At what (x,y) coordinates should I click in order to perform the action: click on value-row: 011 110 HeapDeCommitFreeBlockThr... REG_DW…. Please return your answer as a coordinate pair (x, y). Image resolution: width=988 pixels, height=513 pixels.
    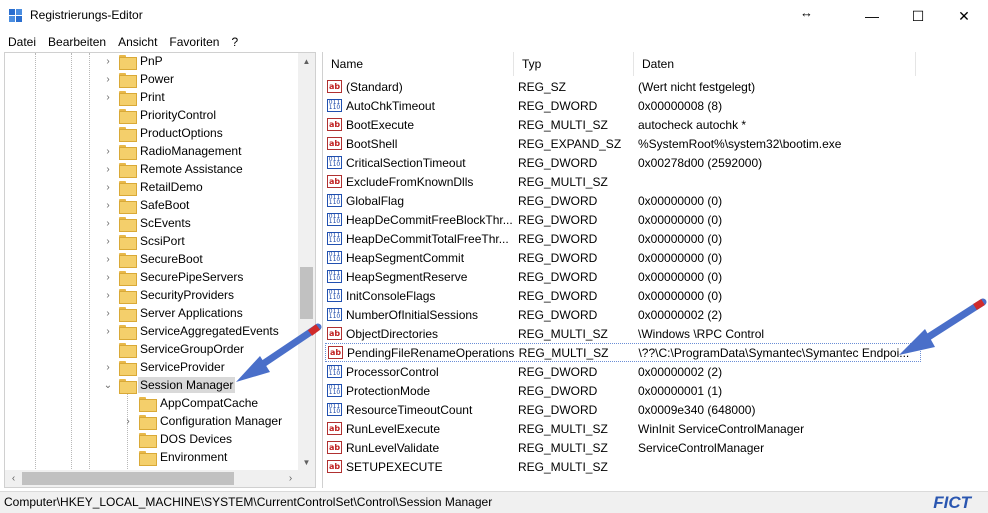
    Looking at the image, I should click on (625, 219).